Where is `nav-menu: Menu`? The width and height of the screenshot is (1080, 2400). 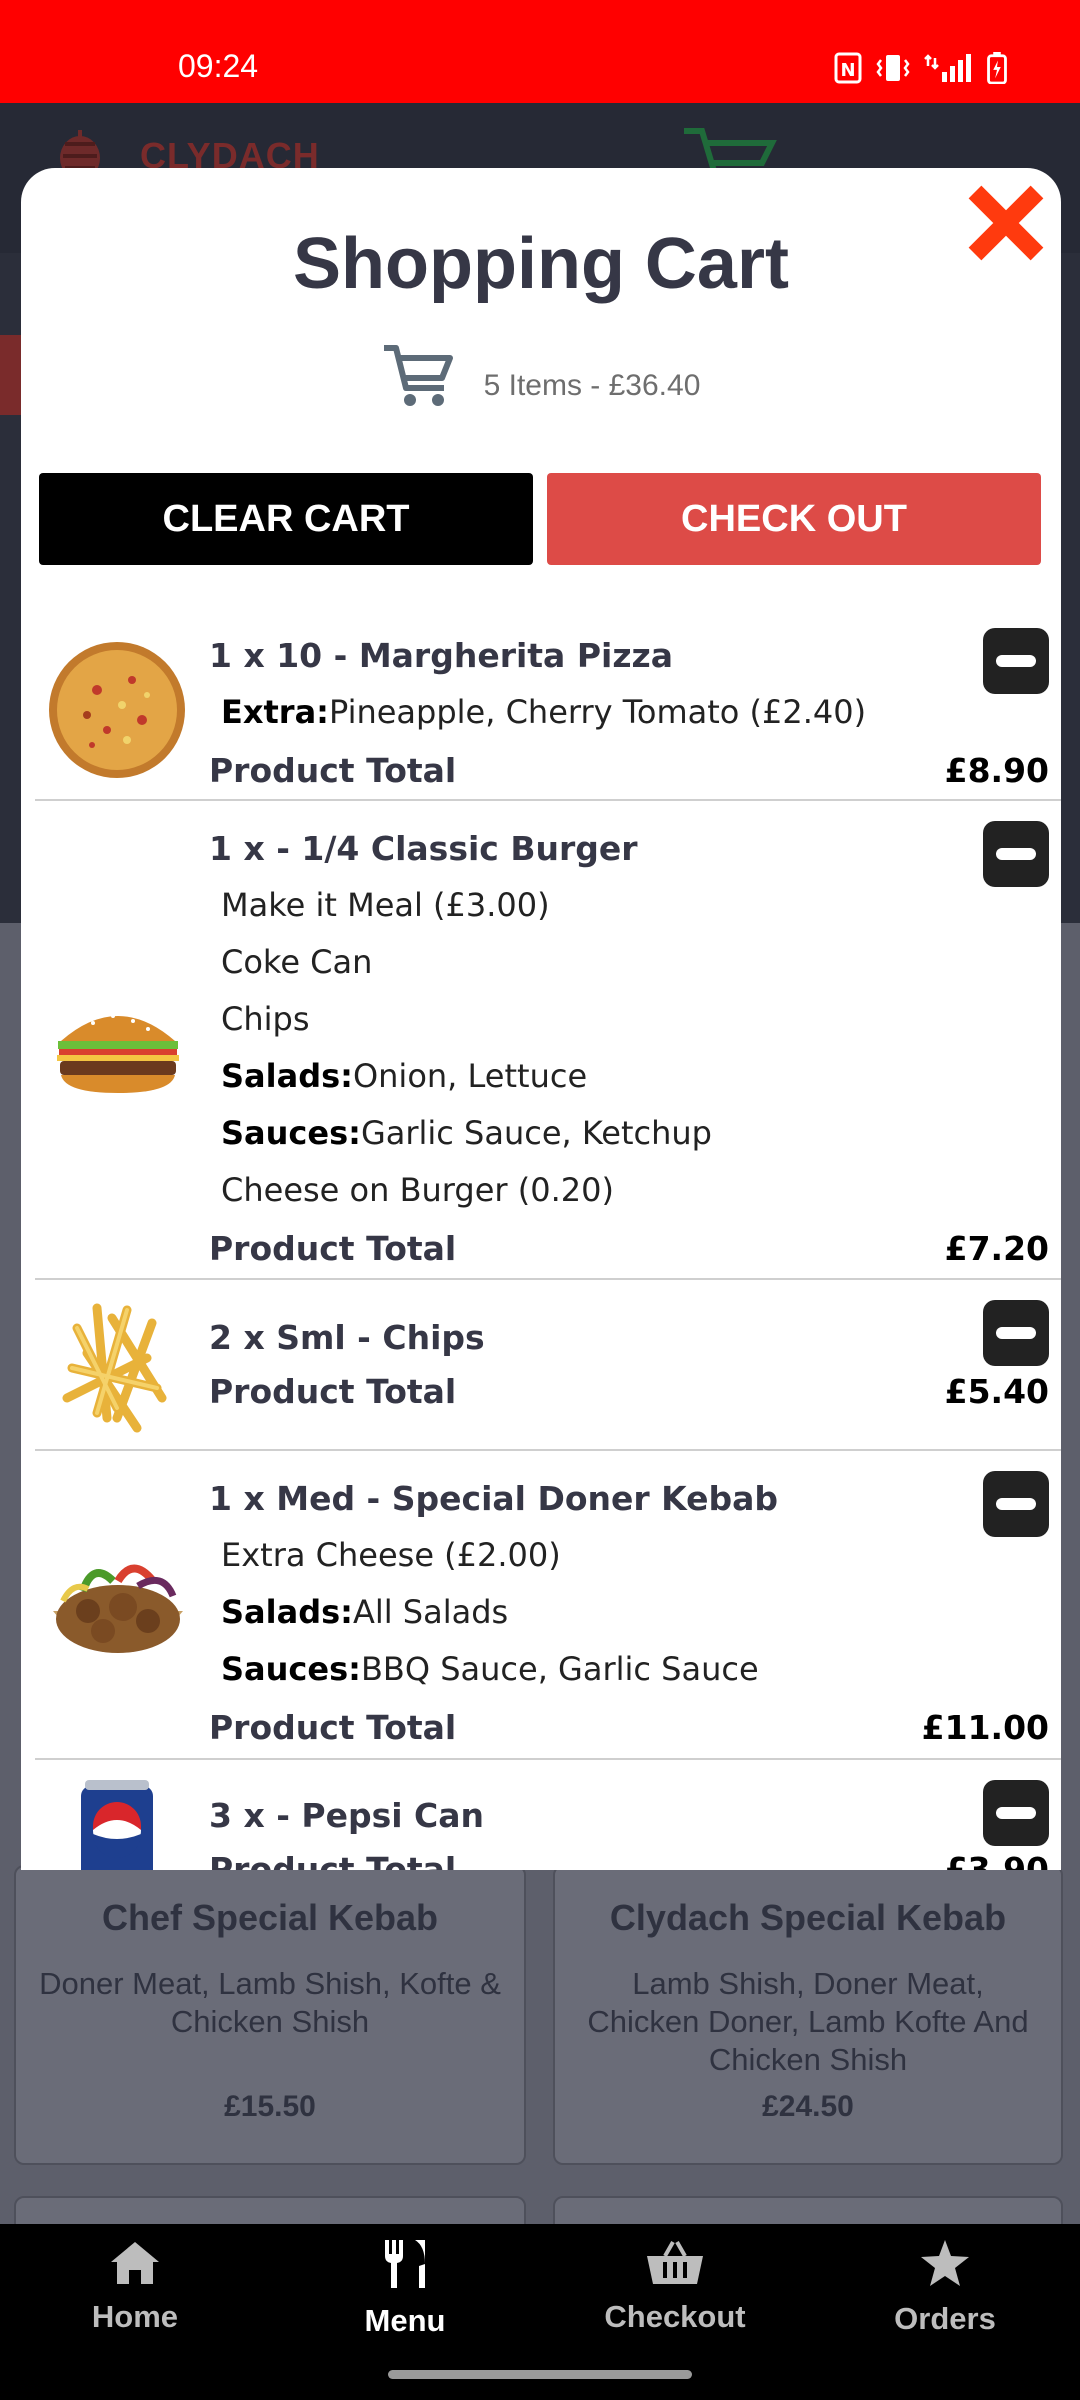
nav-menu: Menu is located at coordinates (405, 2288).